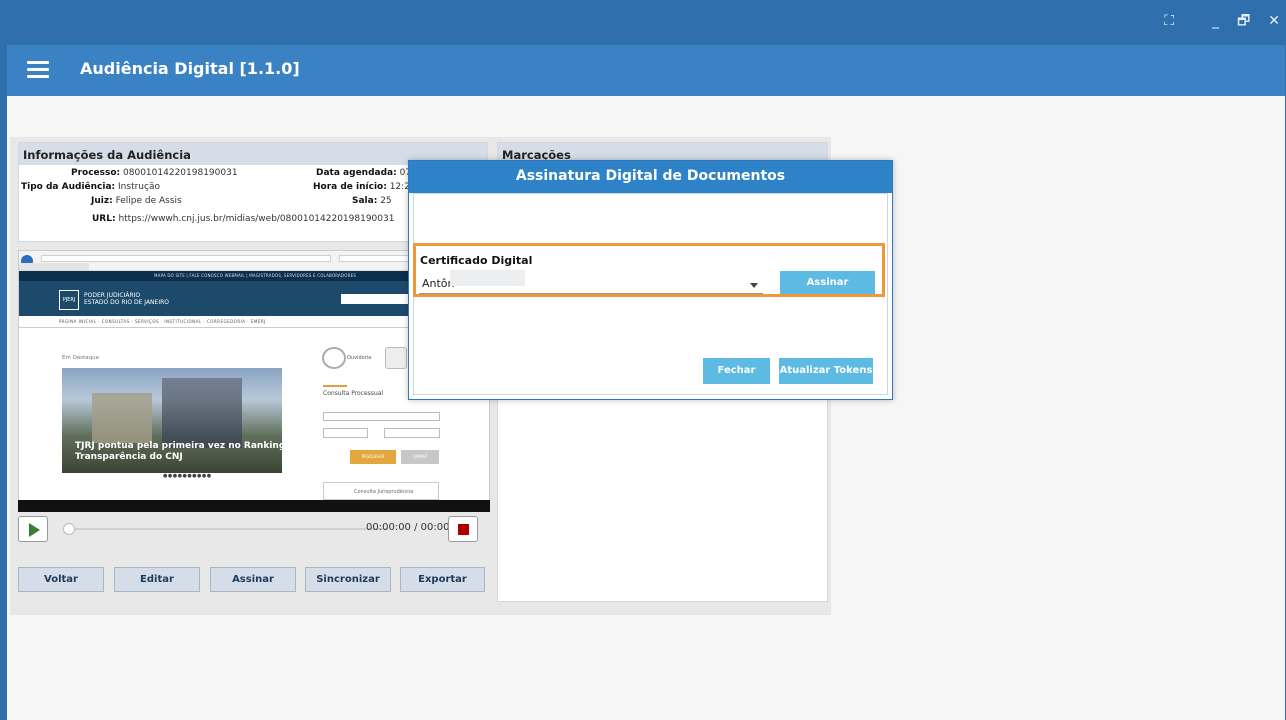 Image resolution: width=1286 pixels, height=720 pixels. I want to click on preview-tab, so click(54, 266).